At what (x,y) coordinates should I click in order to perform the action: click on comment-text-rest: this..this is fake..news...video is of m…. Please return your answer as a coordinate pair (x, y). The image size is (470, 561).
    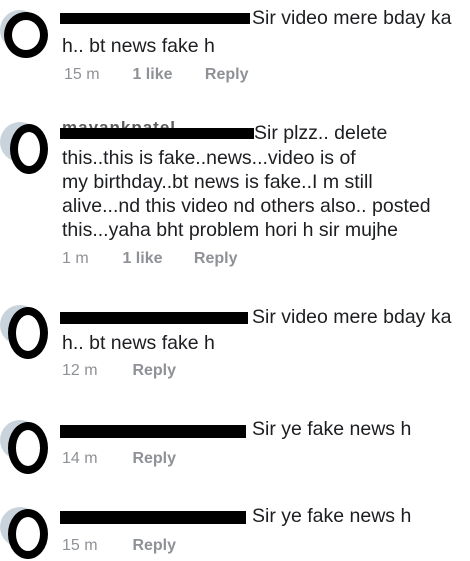
    Looking at the image, I should click on (246, 194).